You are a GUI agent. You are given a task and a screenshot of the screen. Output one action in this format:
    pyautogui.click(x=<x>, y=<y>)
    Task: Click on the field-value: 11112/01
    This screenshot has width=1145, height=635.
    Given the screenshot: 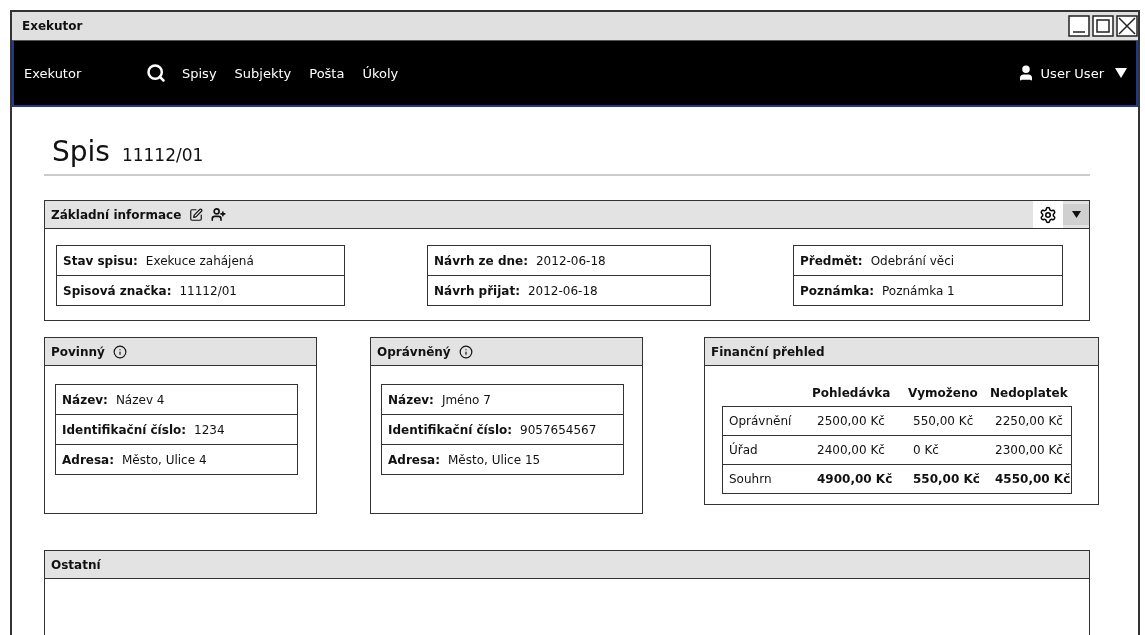 What is the action you would take?
    pyautogui.click(x=208, y=290)
    